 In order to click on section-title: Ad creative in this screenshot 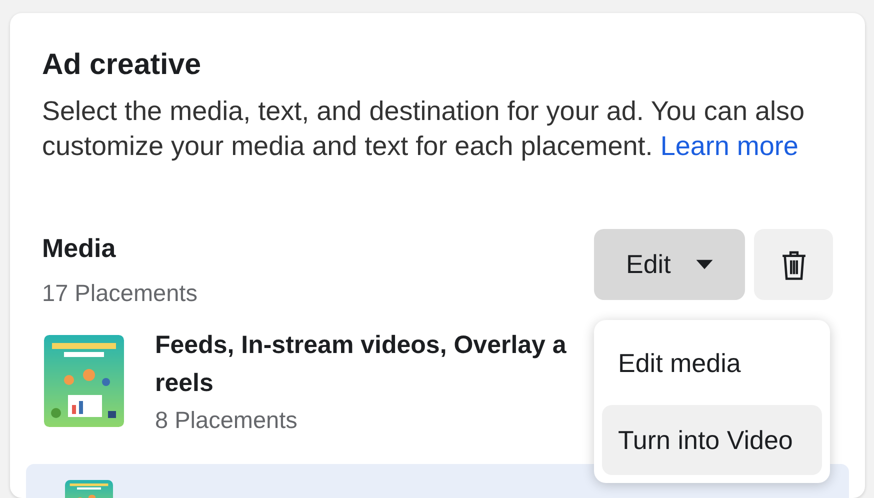, I will do `click(122, 65)`.